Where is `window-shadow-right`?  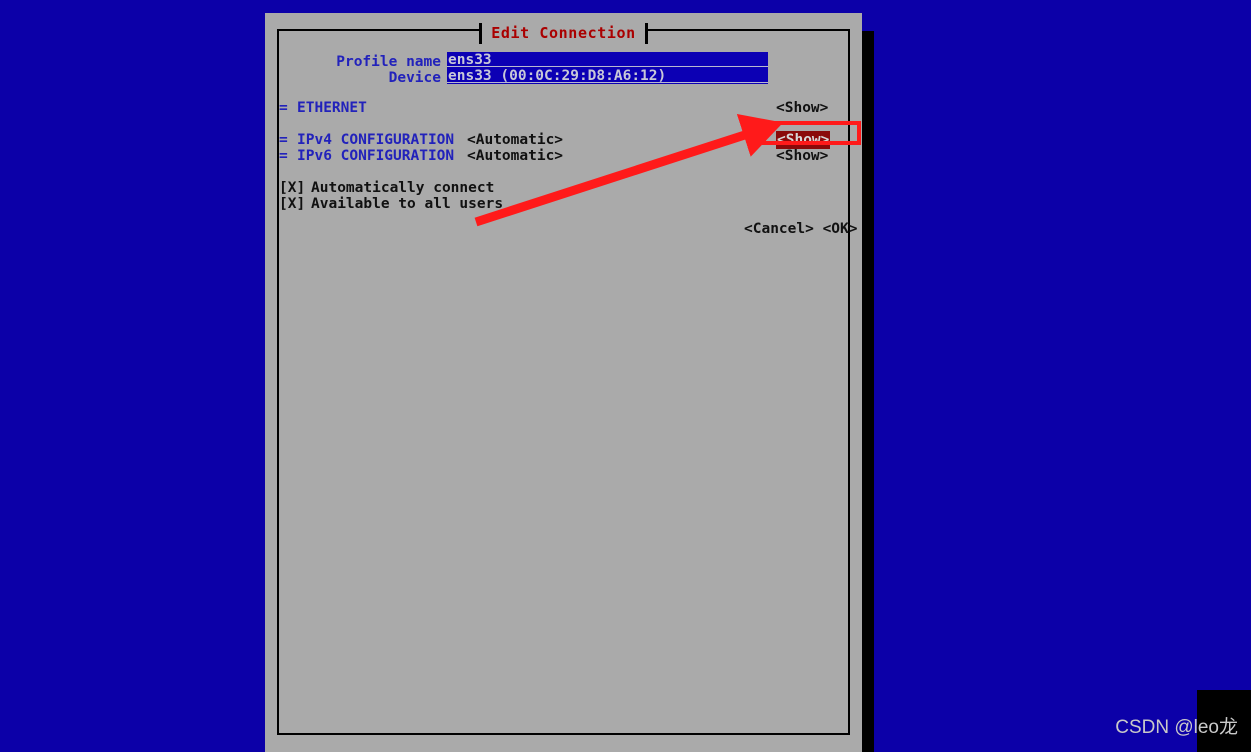
window-shadow-right is located at coordinates (868, 391).